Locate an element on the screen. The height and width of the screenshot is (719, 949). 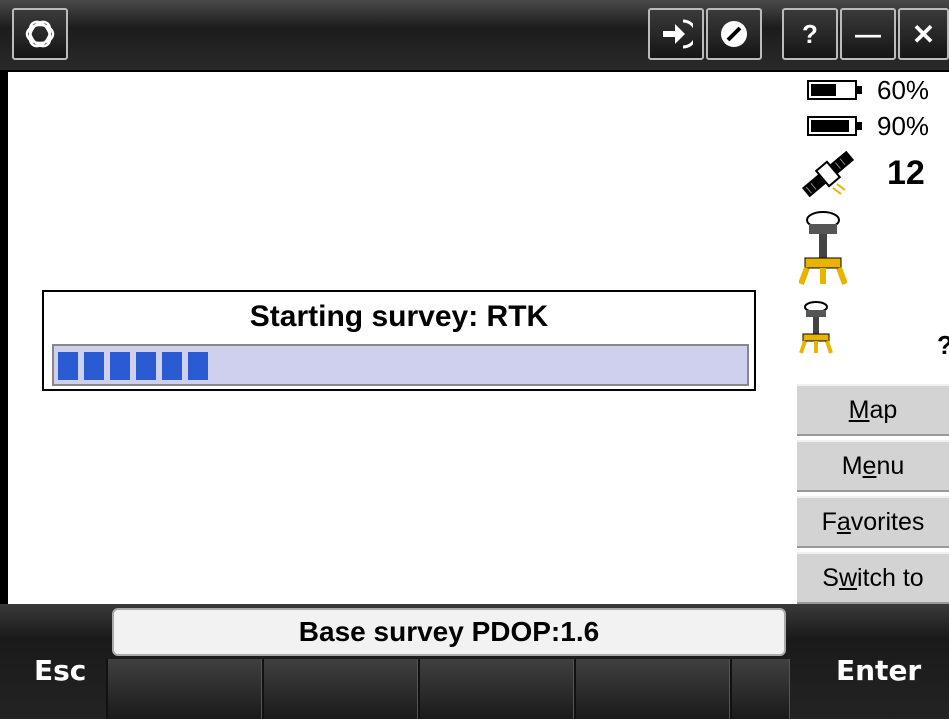
help-button: ? is located at coordinates (810, 34).